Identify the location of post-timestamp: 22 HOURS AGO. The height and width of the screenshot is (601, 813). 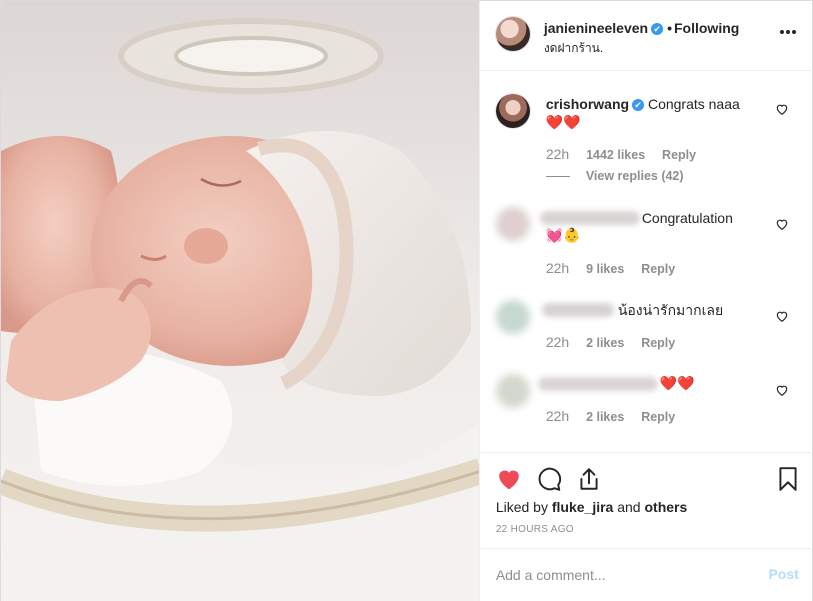
(535, 529).